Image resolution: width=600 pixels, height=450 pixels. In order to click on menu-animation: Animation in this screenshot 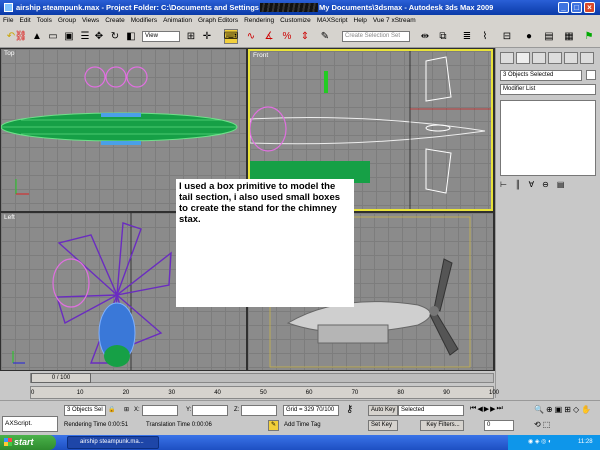, I will do `click(177, 20)`.